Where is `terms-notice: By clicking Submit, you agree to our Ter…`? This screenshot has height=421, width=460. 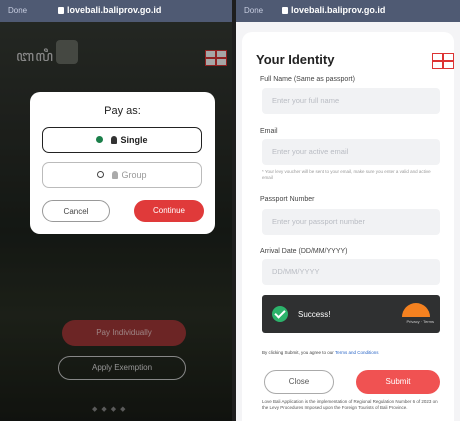 terms-notice: By clicking Submit, you agree to our Ter… is located at coordinates (351, 353).